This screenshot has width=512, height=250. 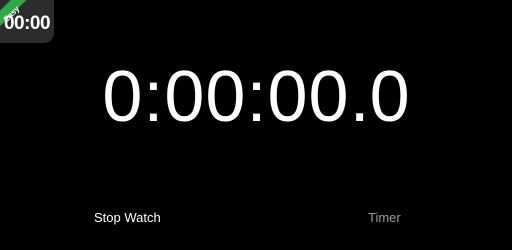 I want to click on app-icon-time: 00:00, so click(x=27, y=23).